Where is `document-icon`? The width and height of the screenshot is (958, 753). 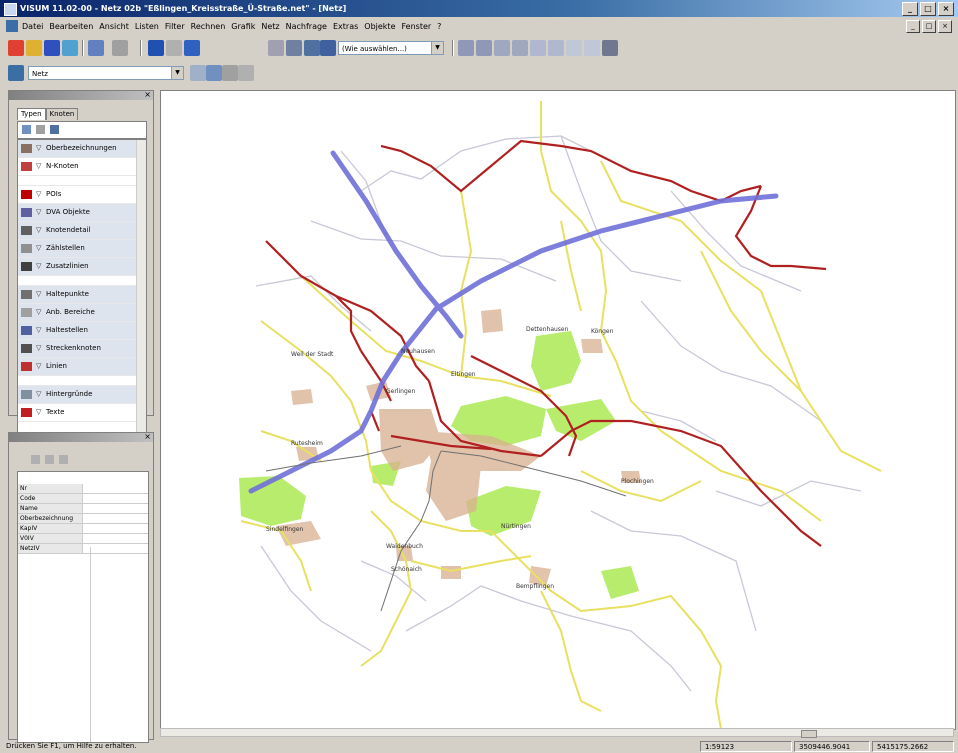
document-icon is located at coordinates (12, 26).